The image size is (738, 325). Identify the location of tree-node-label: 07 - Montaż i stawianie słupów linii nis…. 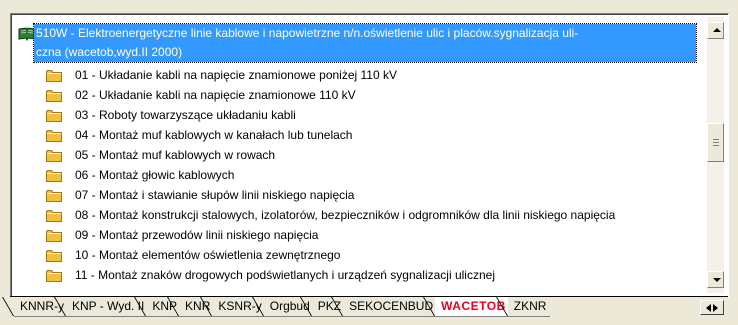
(215, 195).